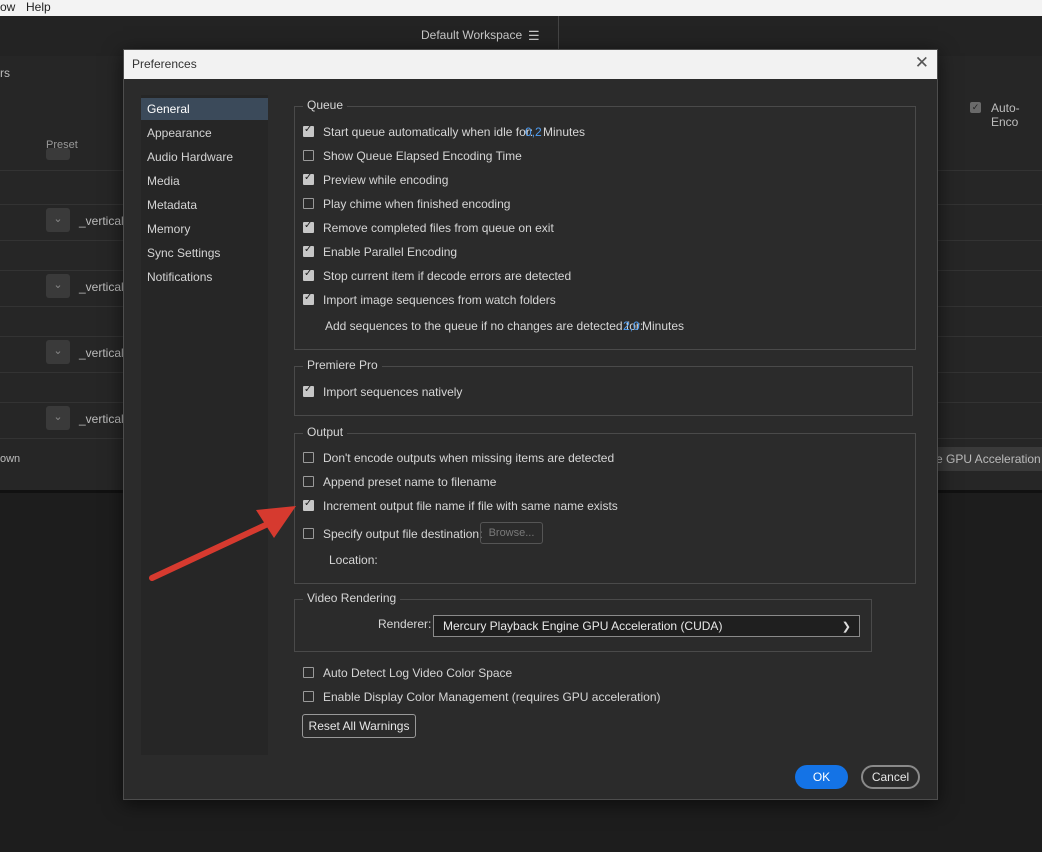 This screenshot has height=852, width=1042. Describe the element at coordinates (471, 35) in the screenshot. I see `workspace-label: Default Workspace` at that location.